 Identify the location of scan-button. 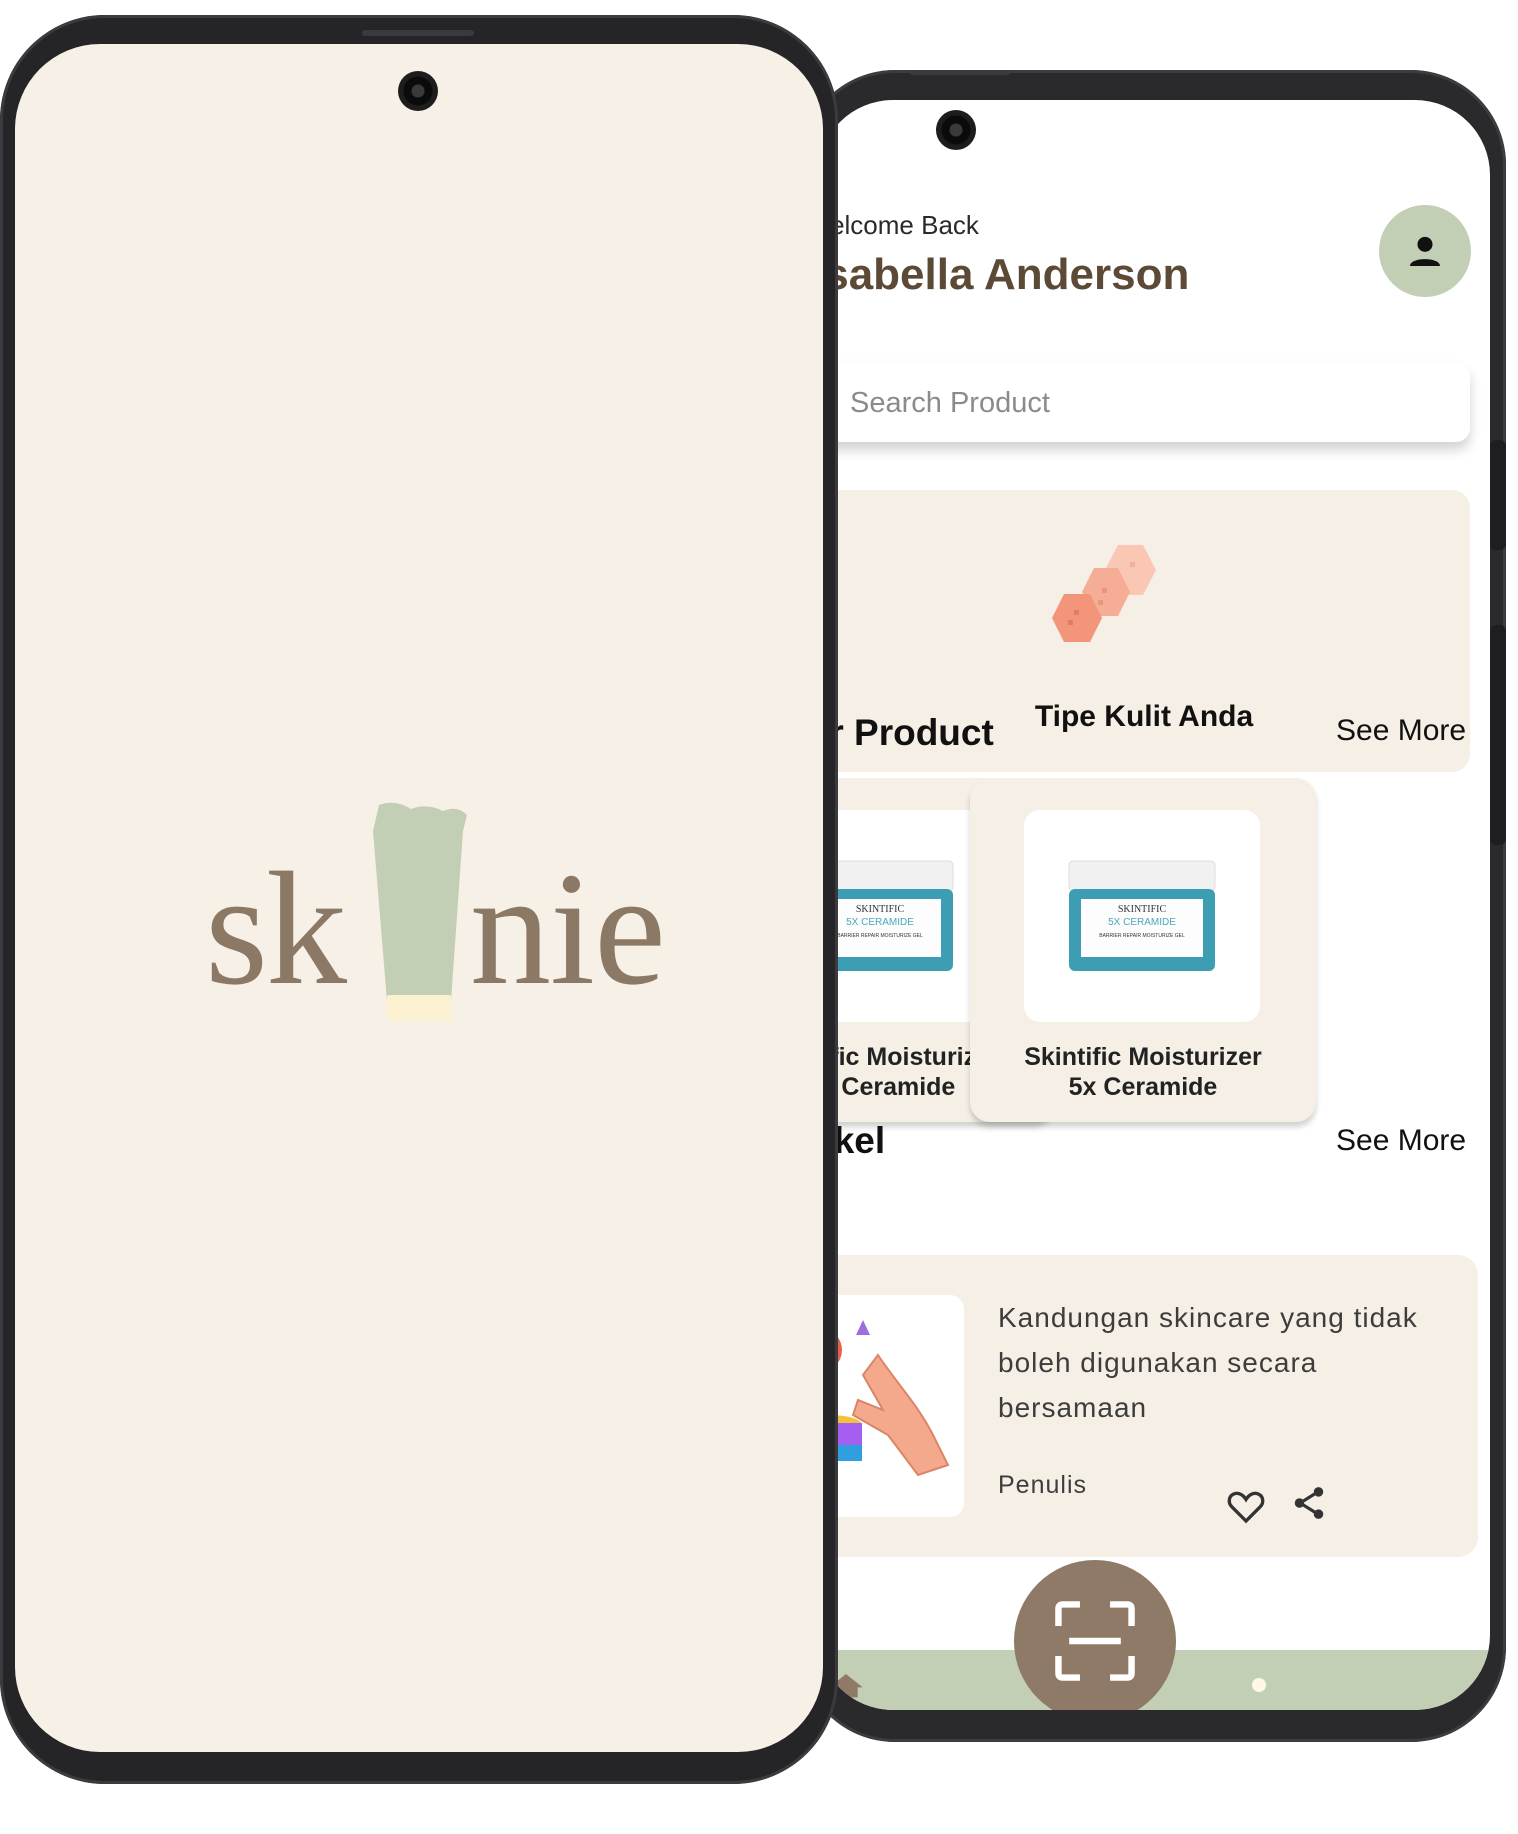
(1095, 1635).